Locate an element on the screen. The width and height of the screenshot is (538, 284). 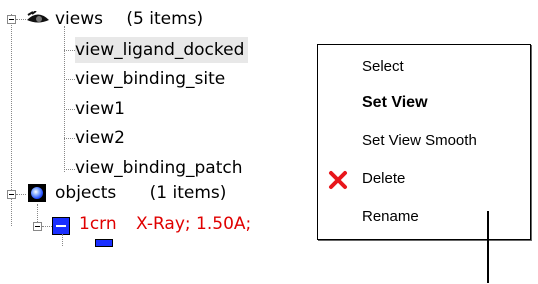
menu-item-set-view: Set View is located at coordinates (424, 103).